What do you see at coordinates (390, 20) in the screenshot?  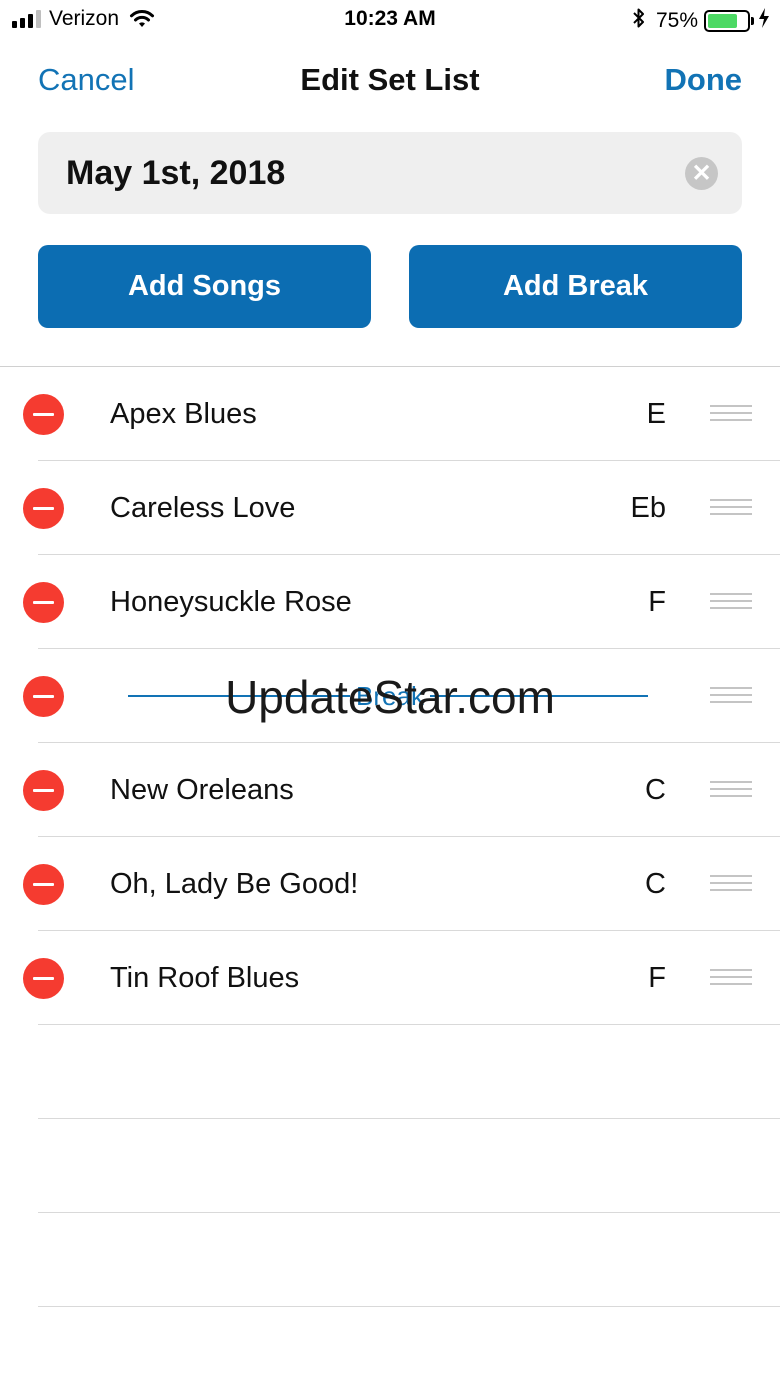 I see `status-bar: Verizon 10:23 AM 75%` at bounding box center [390, 20].